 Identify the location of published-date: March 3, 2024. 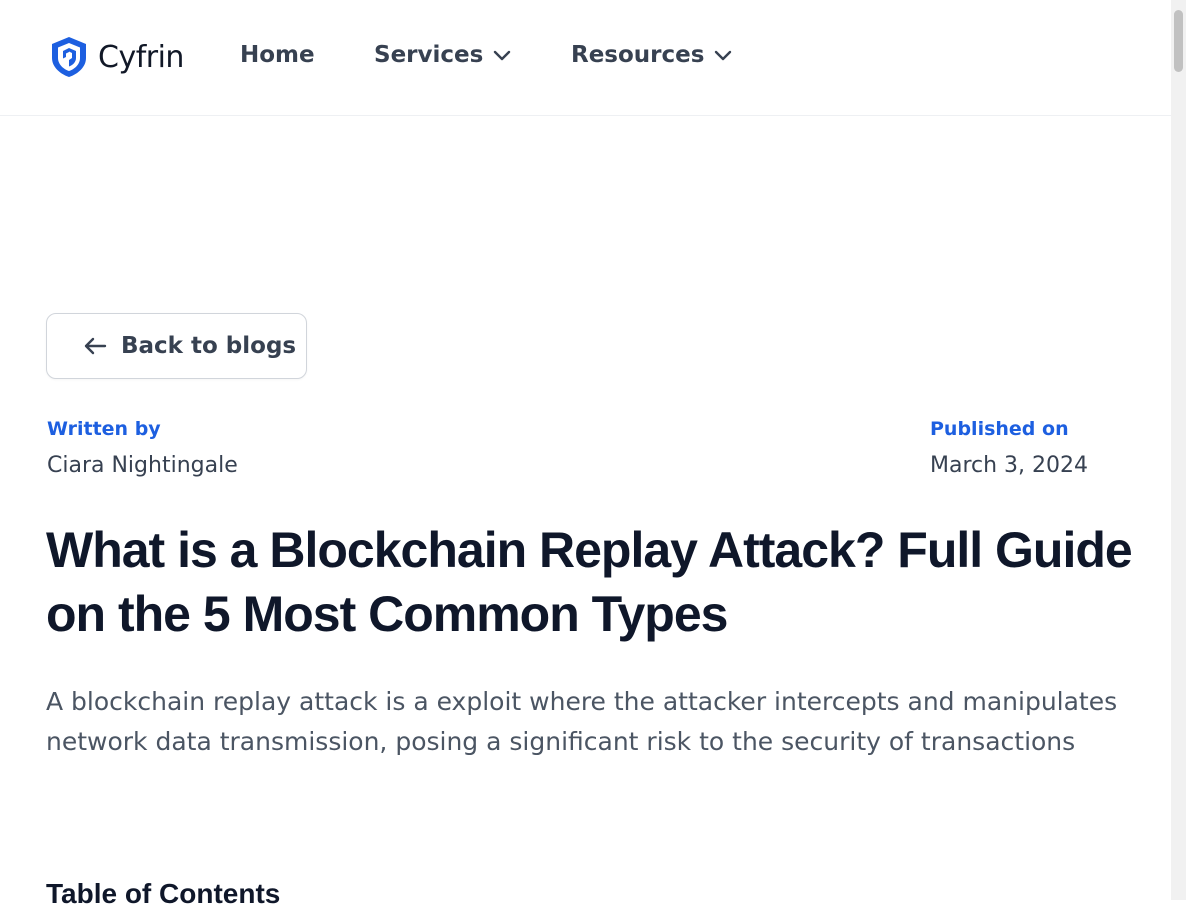
(1009, 465).